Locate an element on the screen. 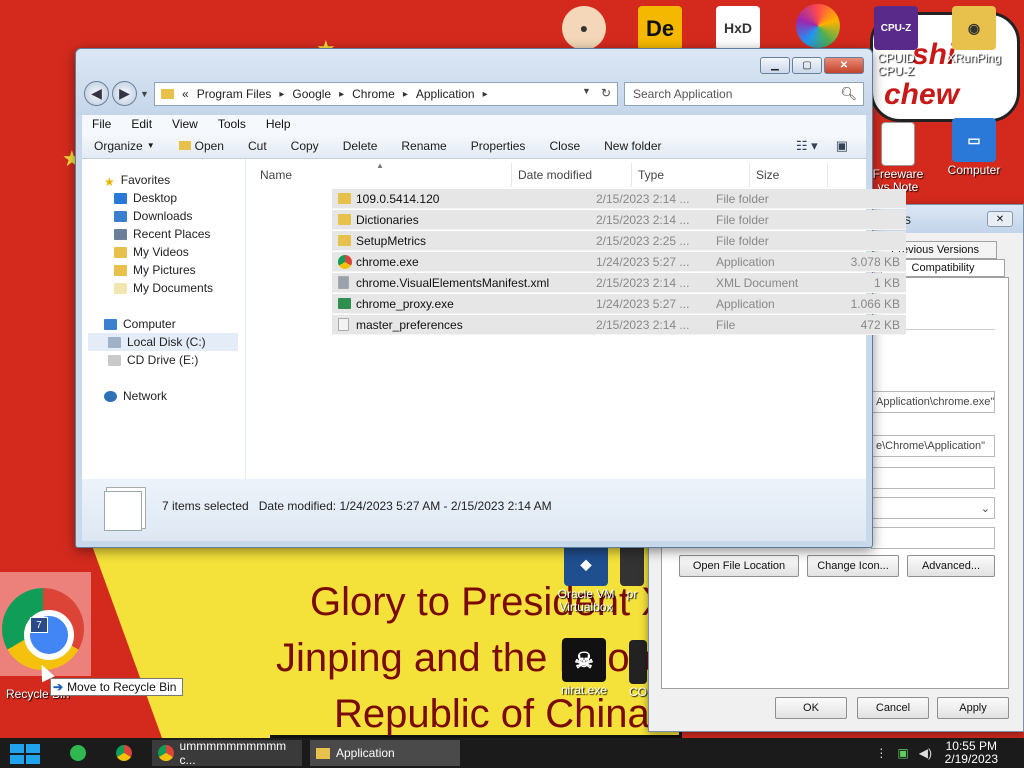 Image resolution: width=1024 pixels, height=768 pixels. nav-network: Network is located at coordinates (135, 396).